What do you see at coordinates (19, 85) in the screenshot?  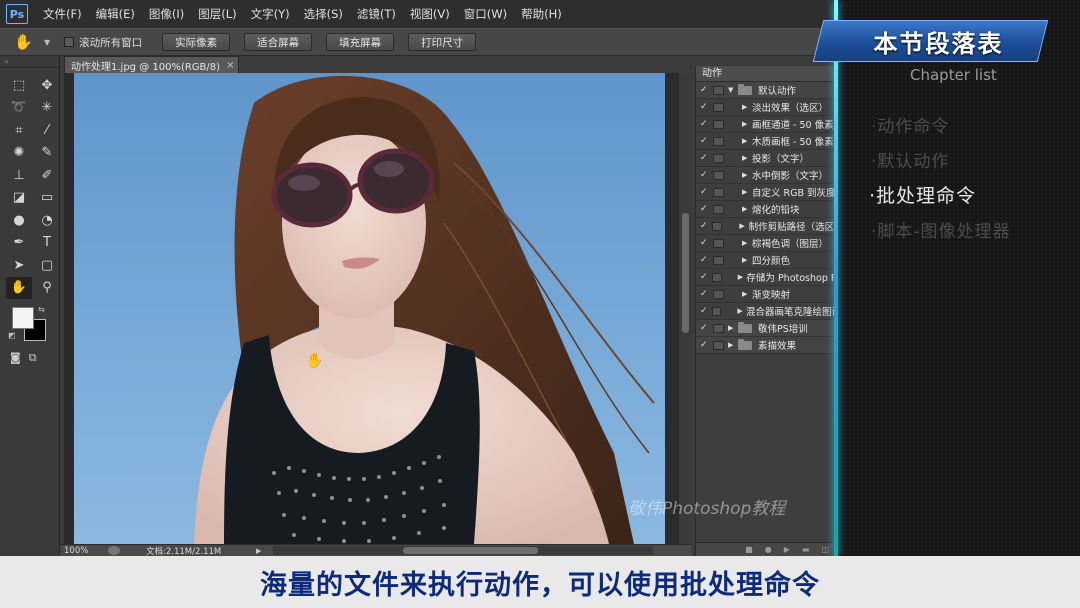 I see `marquee-tool-icon: ⬚` at bounding box center [19, 85].